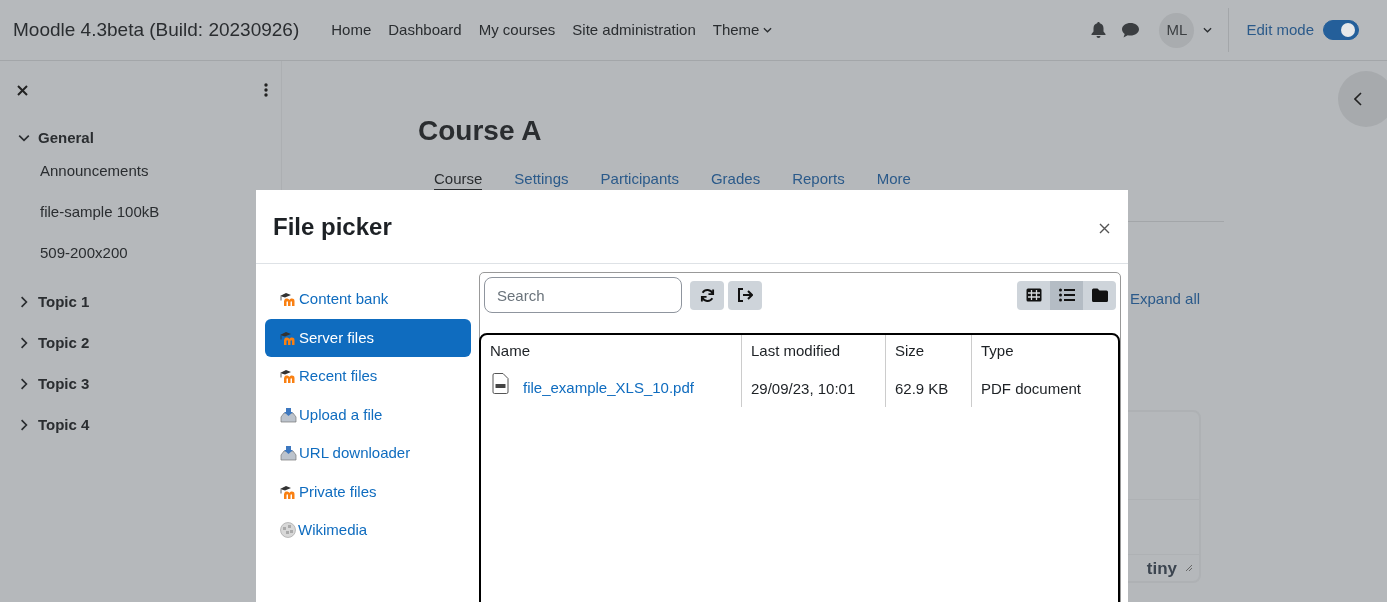 The width and height of the screenshot is (1387, 602). What do you see at coordinates (368, 337) in the screenshot?
I see `repository-item: Server files` at bounding box center [368, 337].